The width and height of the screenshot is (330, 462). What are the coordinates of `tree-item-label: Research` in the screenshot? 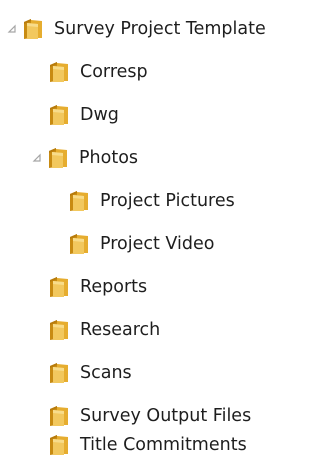 It's located at (120, 330).